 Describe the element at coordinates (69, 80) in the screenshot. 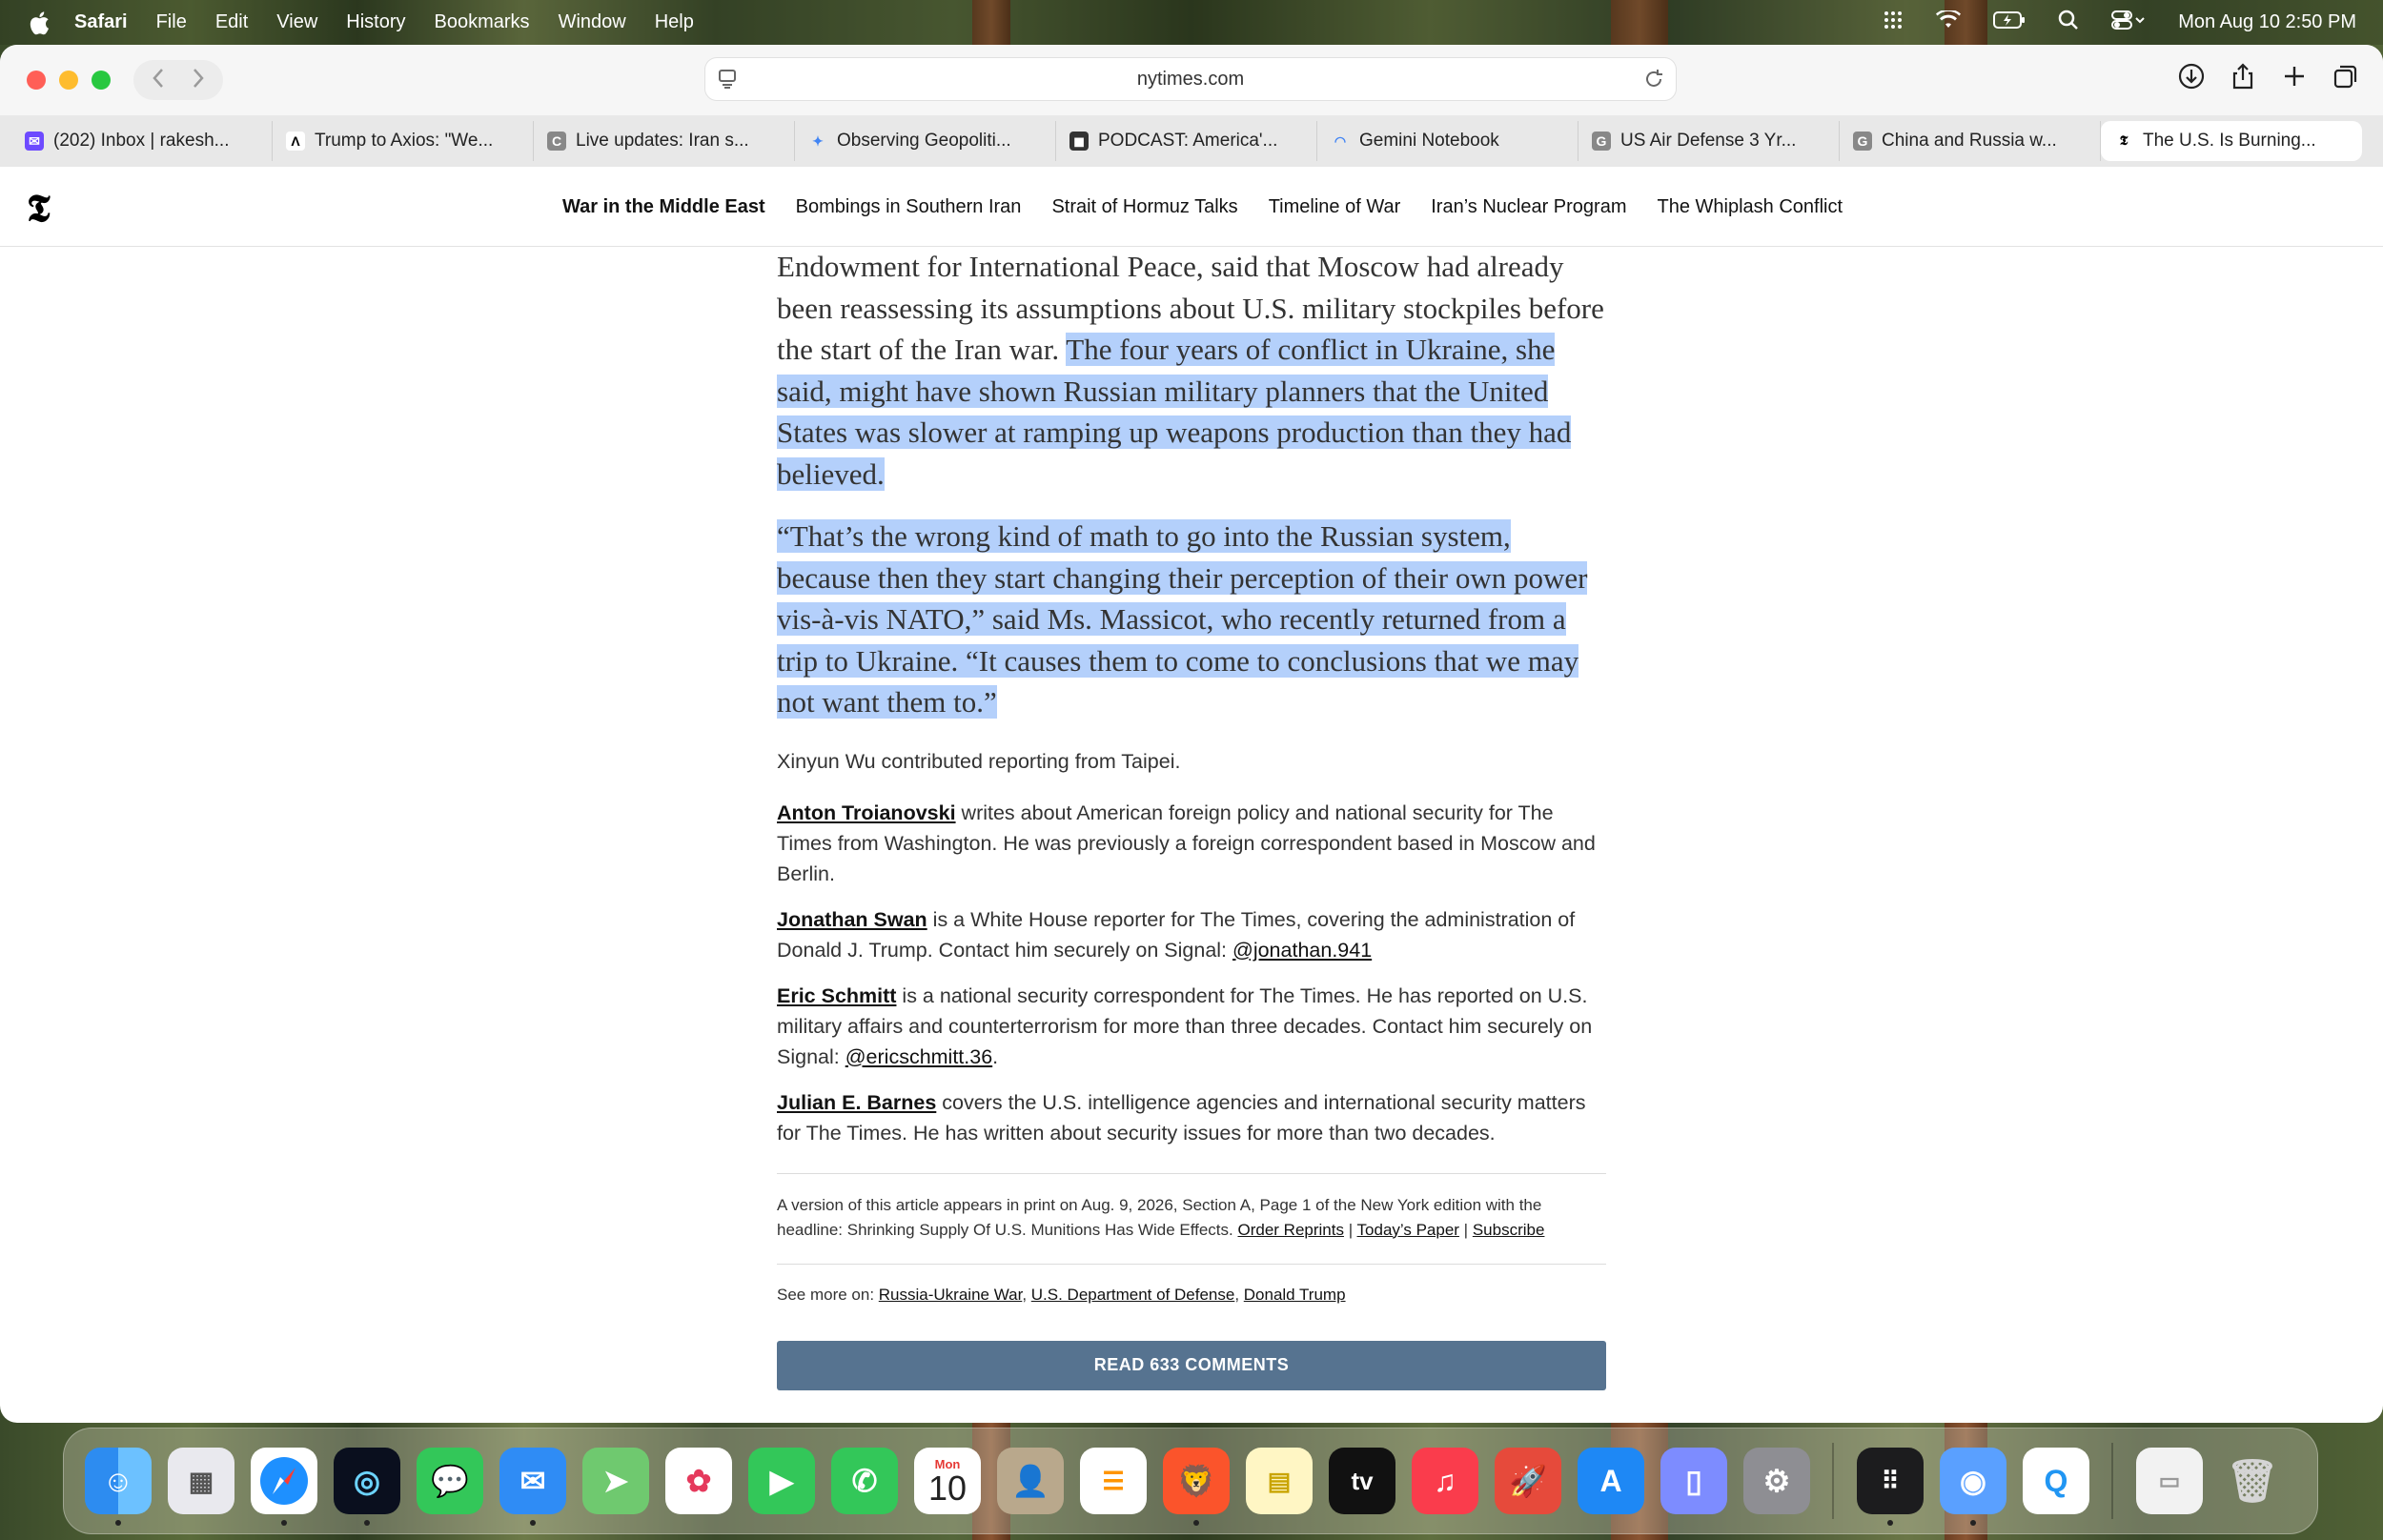

I see `minimize-window-button` at that location.